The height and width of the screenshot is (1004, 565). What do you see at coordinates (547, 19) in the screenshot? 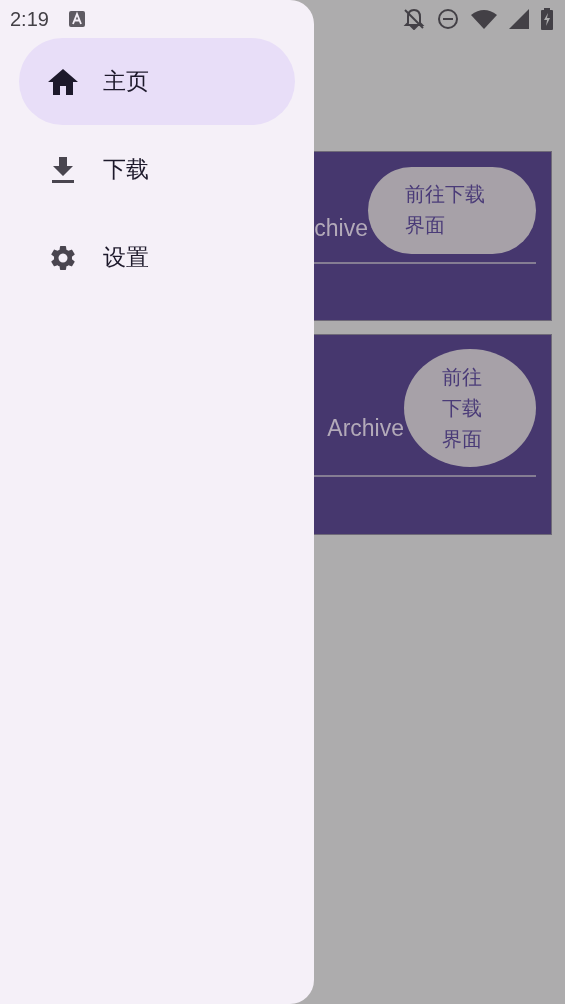
I see `battery-icon` at bounding box center [547, 19].